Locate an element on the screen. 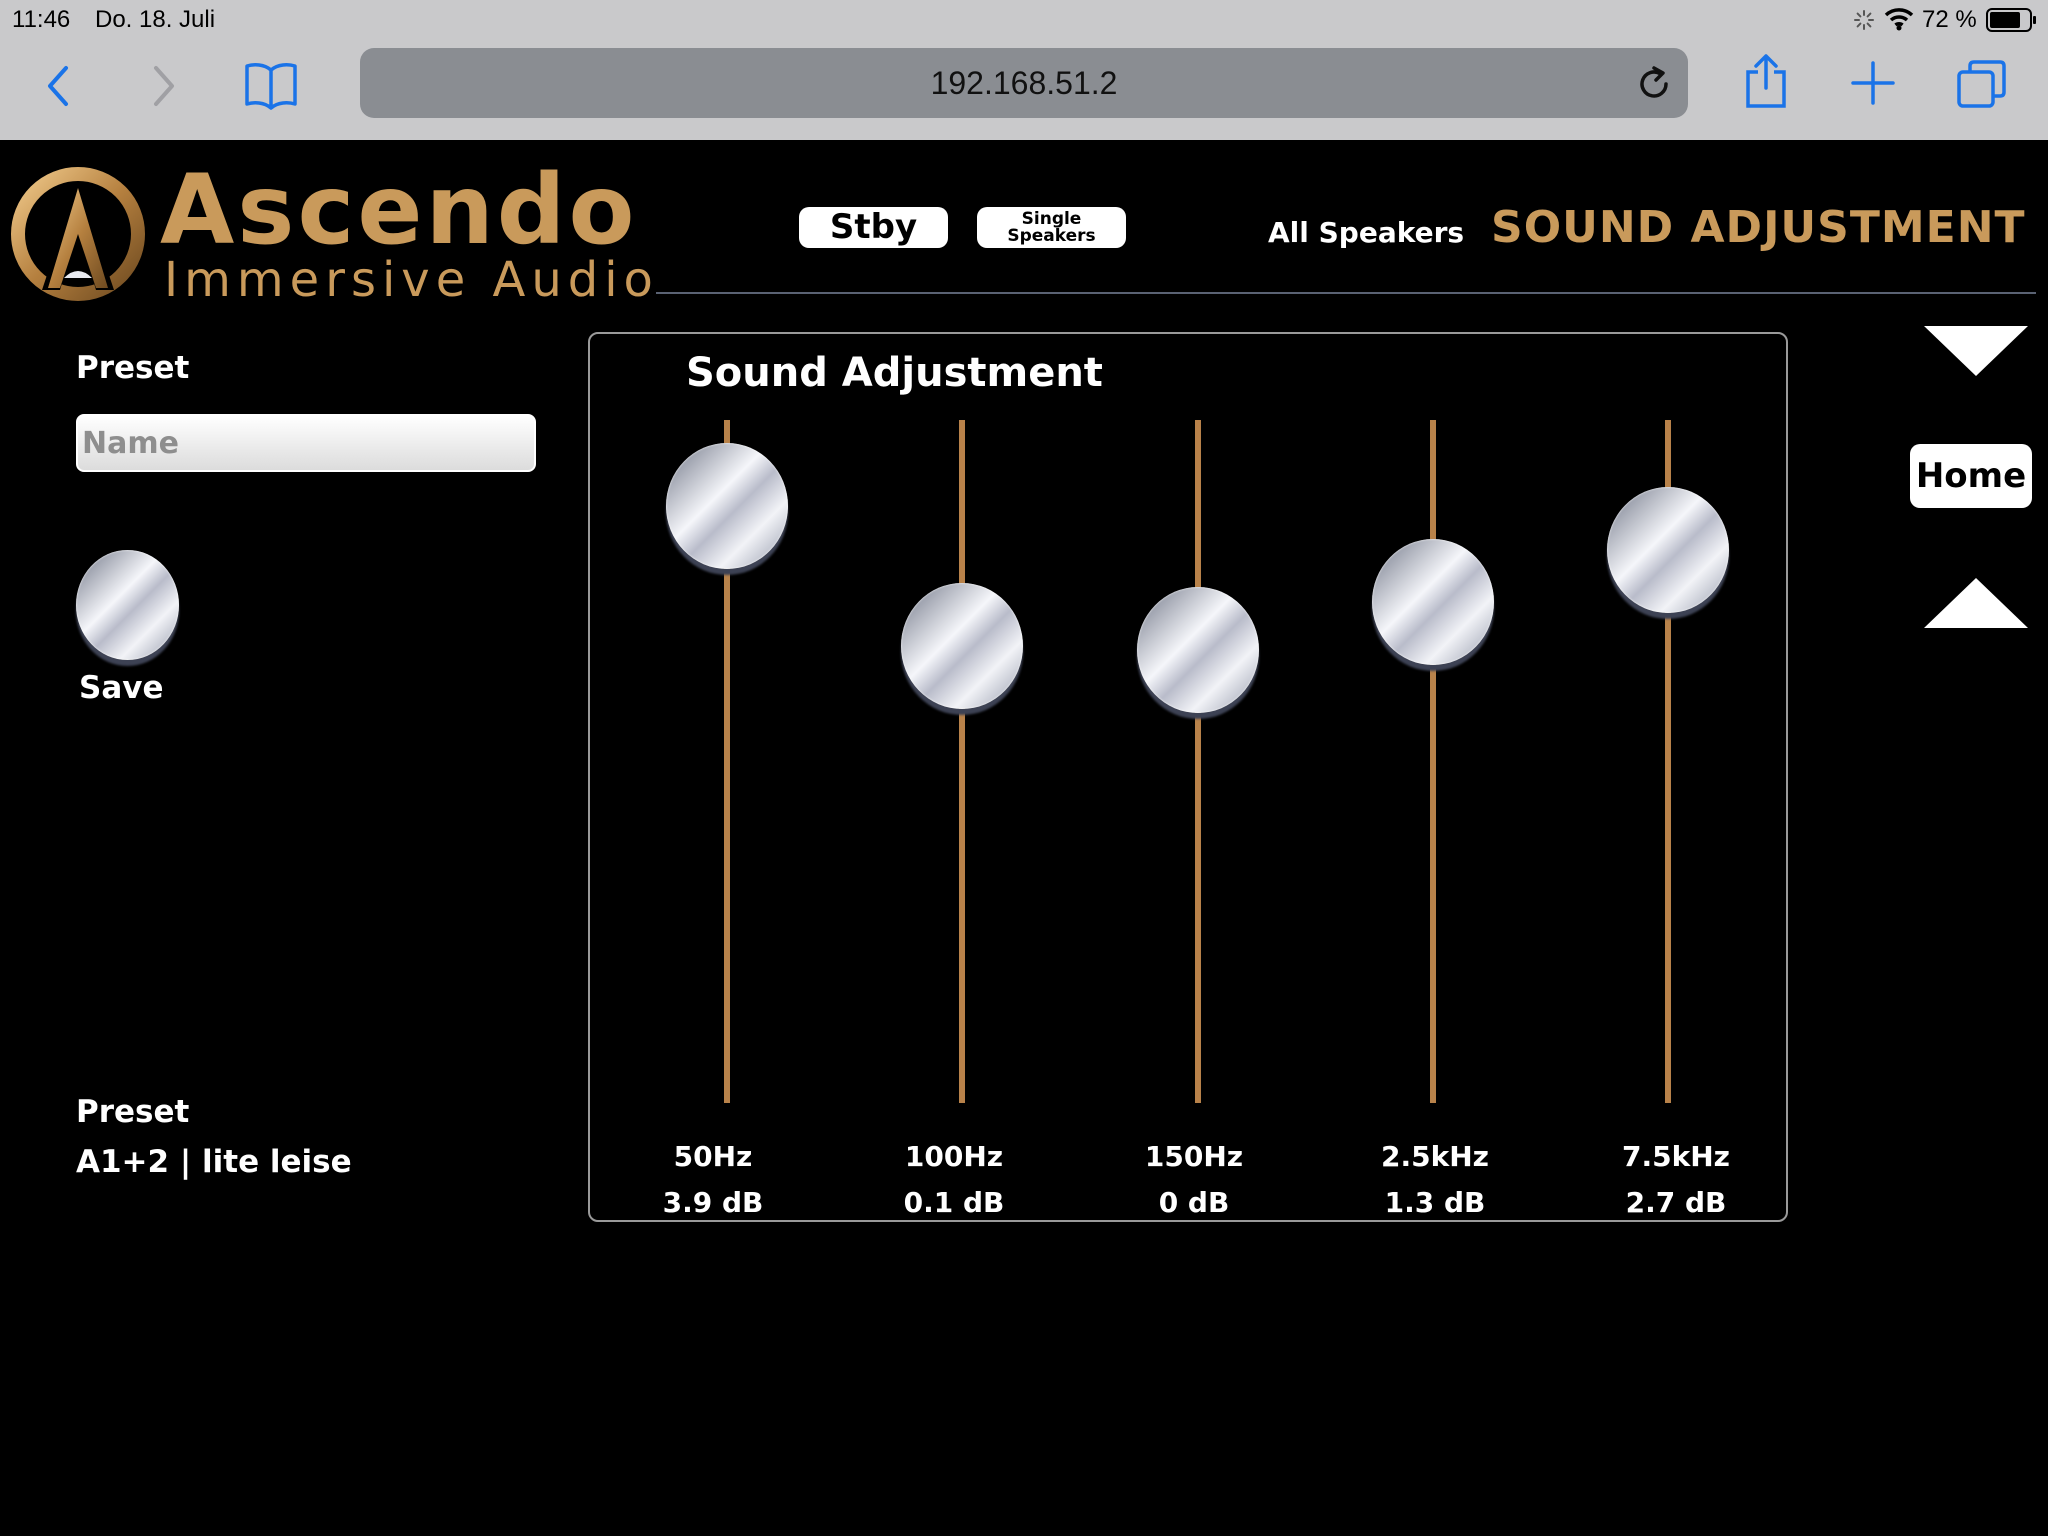  address-bar: 192.168.51.2 is located at coordinates (1024, 83).